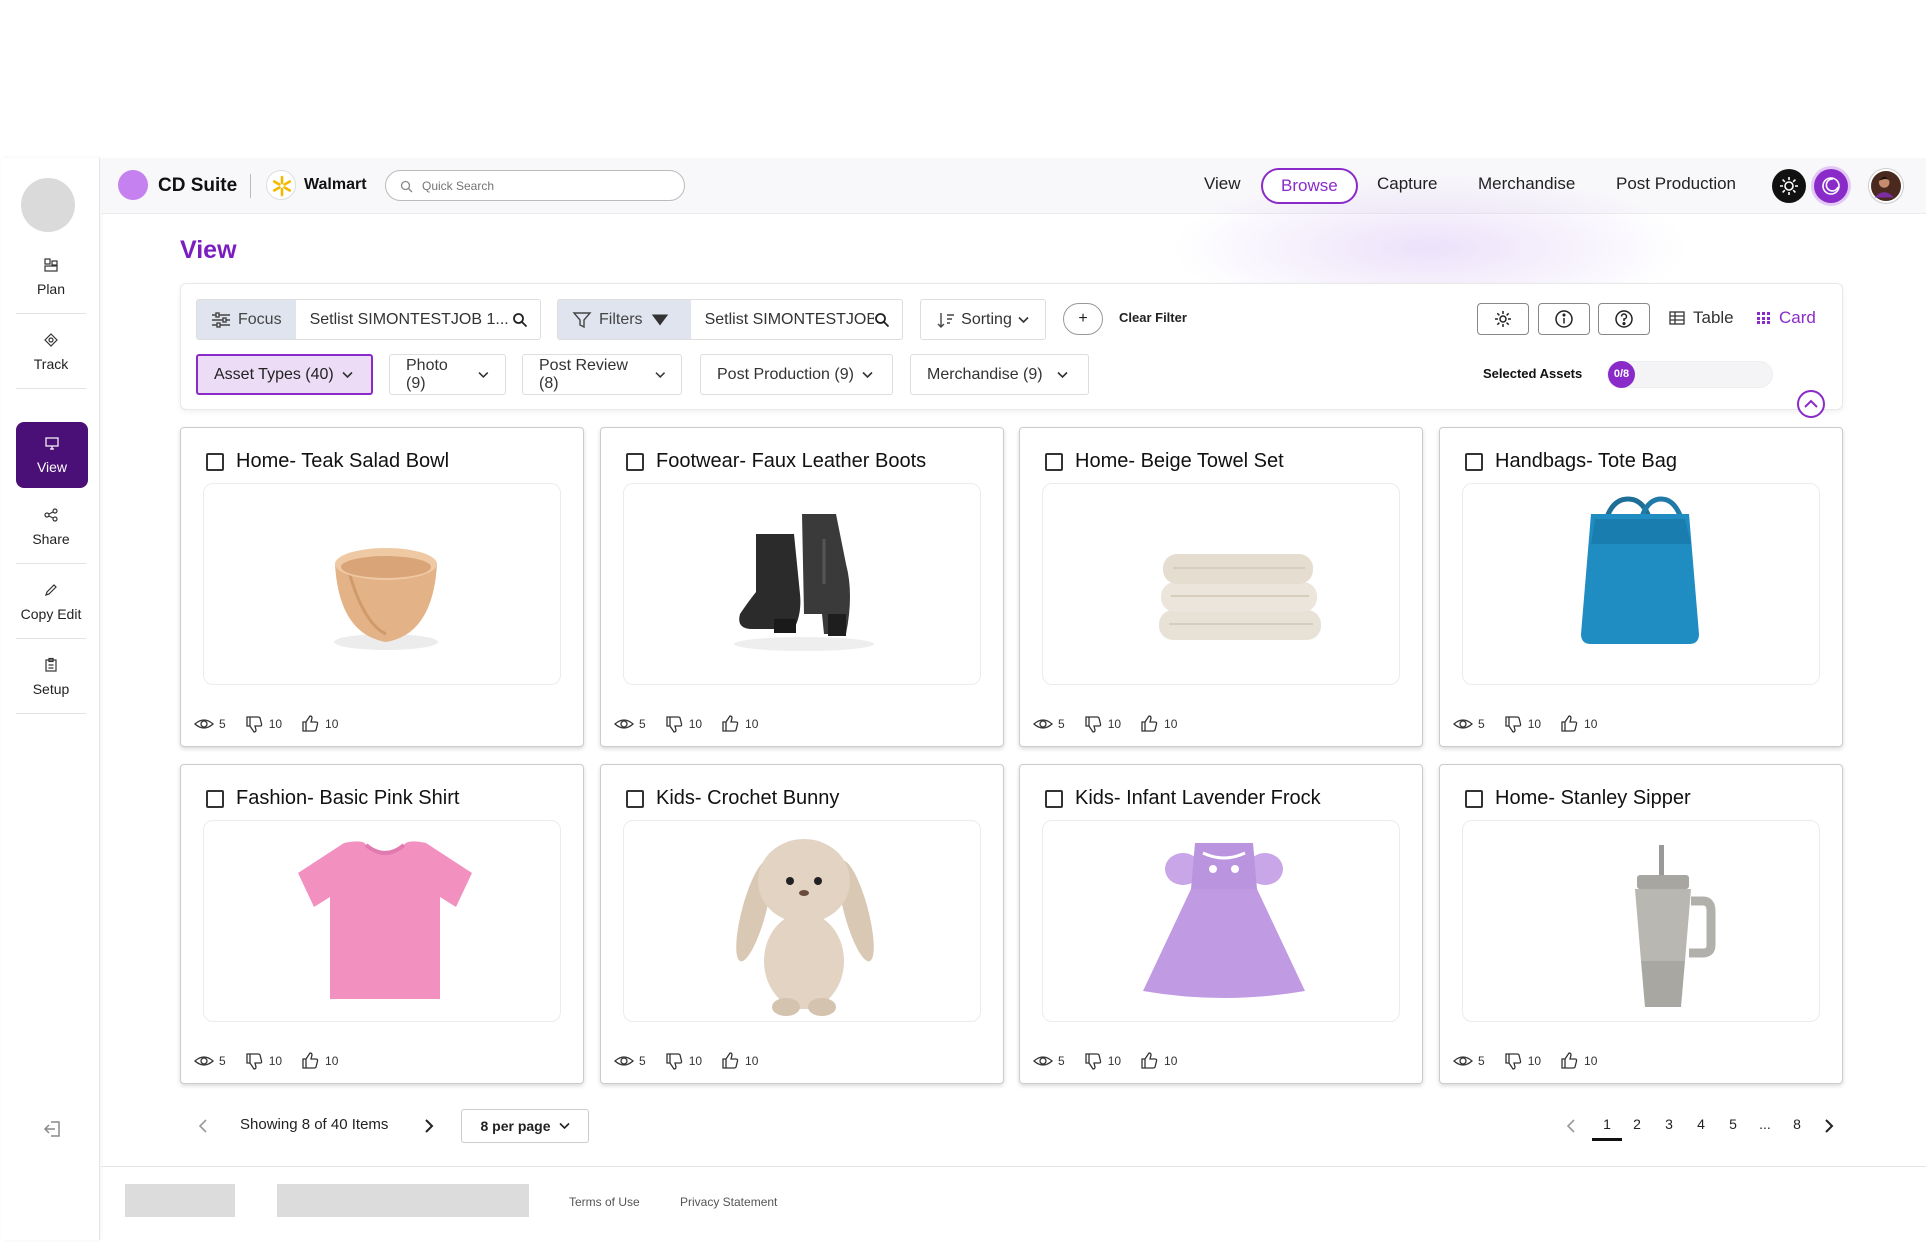  I want to click on asset-card: Kids- Crochet Bunny 5 10 10, so click(802, 924).